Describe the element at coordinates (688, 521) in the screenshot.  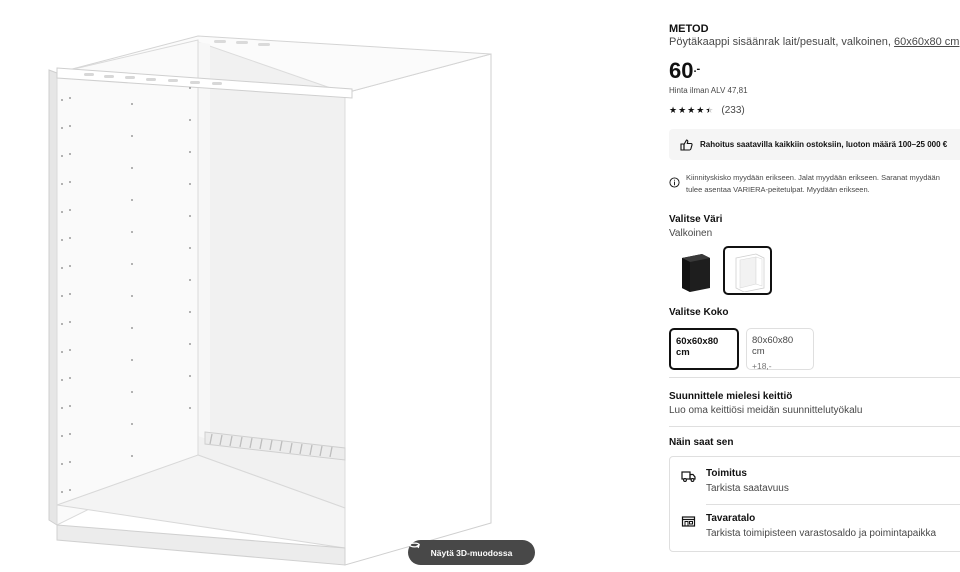
I see `store-icon` at that location.